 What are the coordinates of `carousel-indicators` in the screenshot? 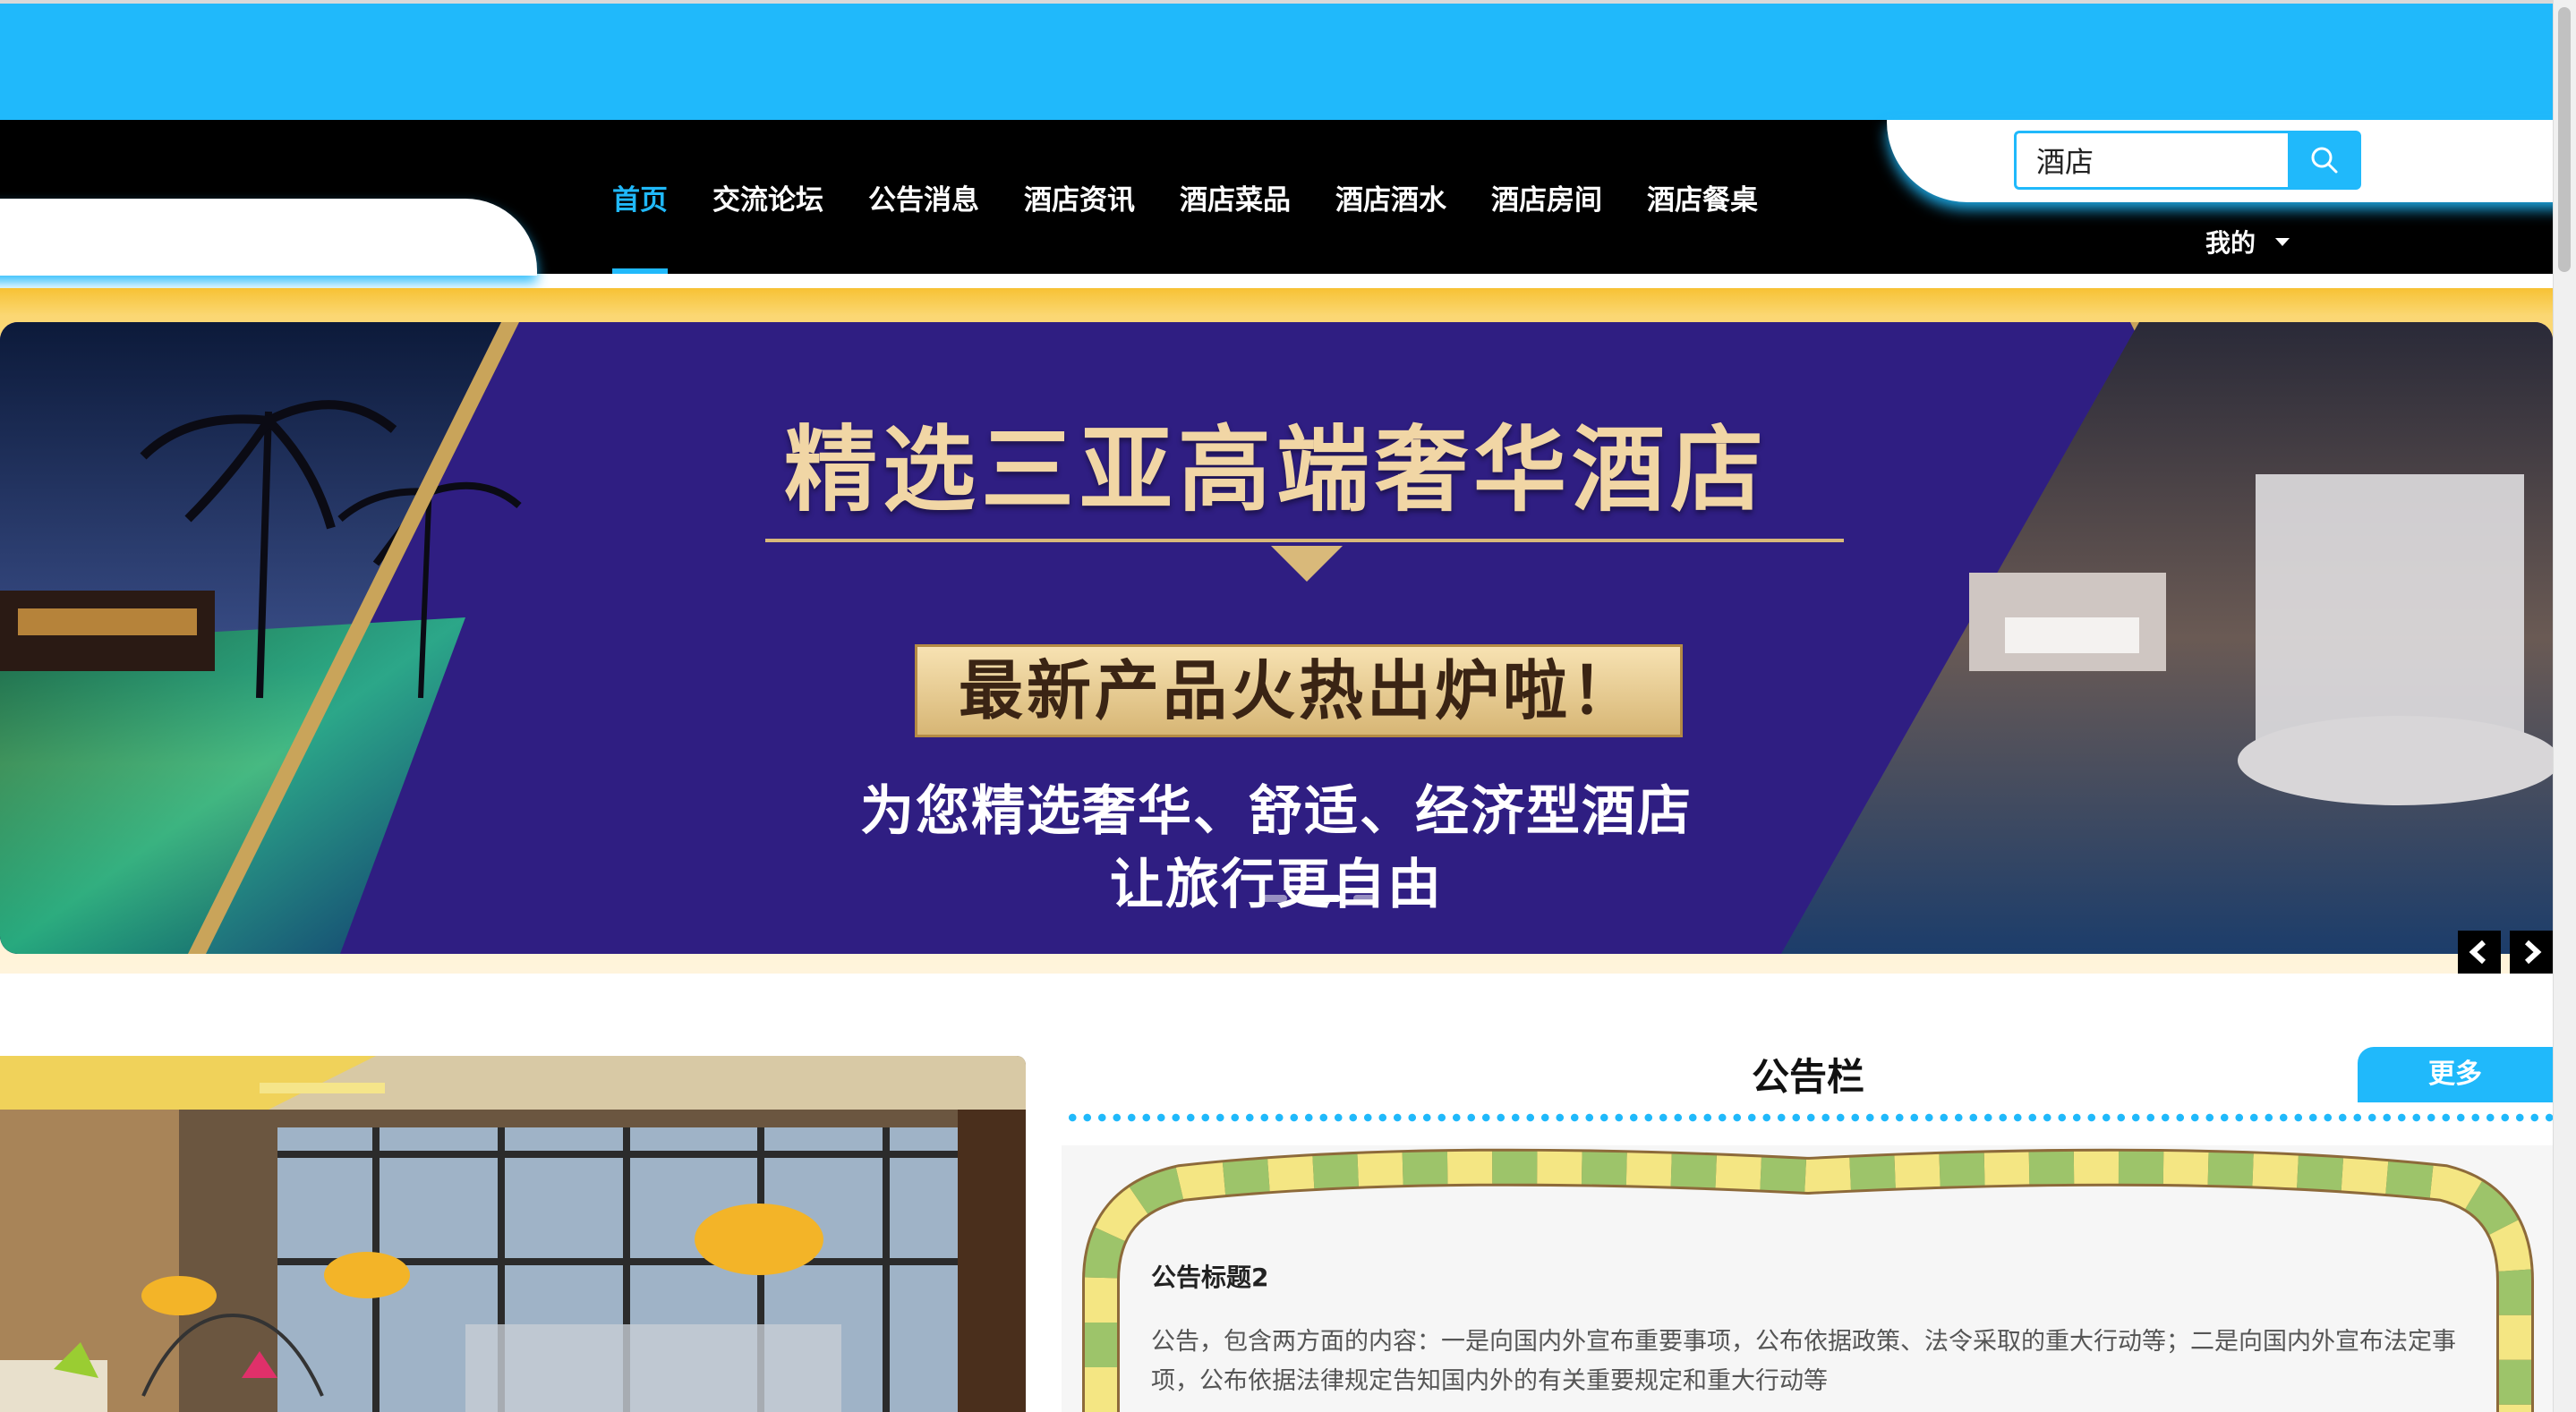 It's located at (1320, 898).